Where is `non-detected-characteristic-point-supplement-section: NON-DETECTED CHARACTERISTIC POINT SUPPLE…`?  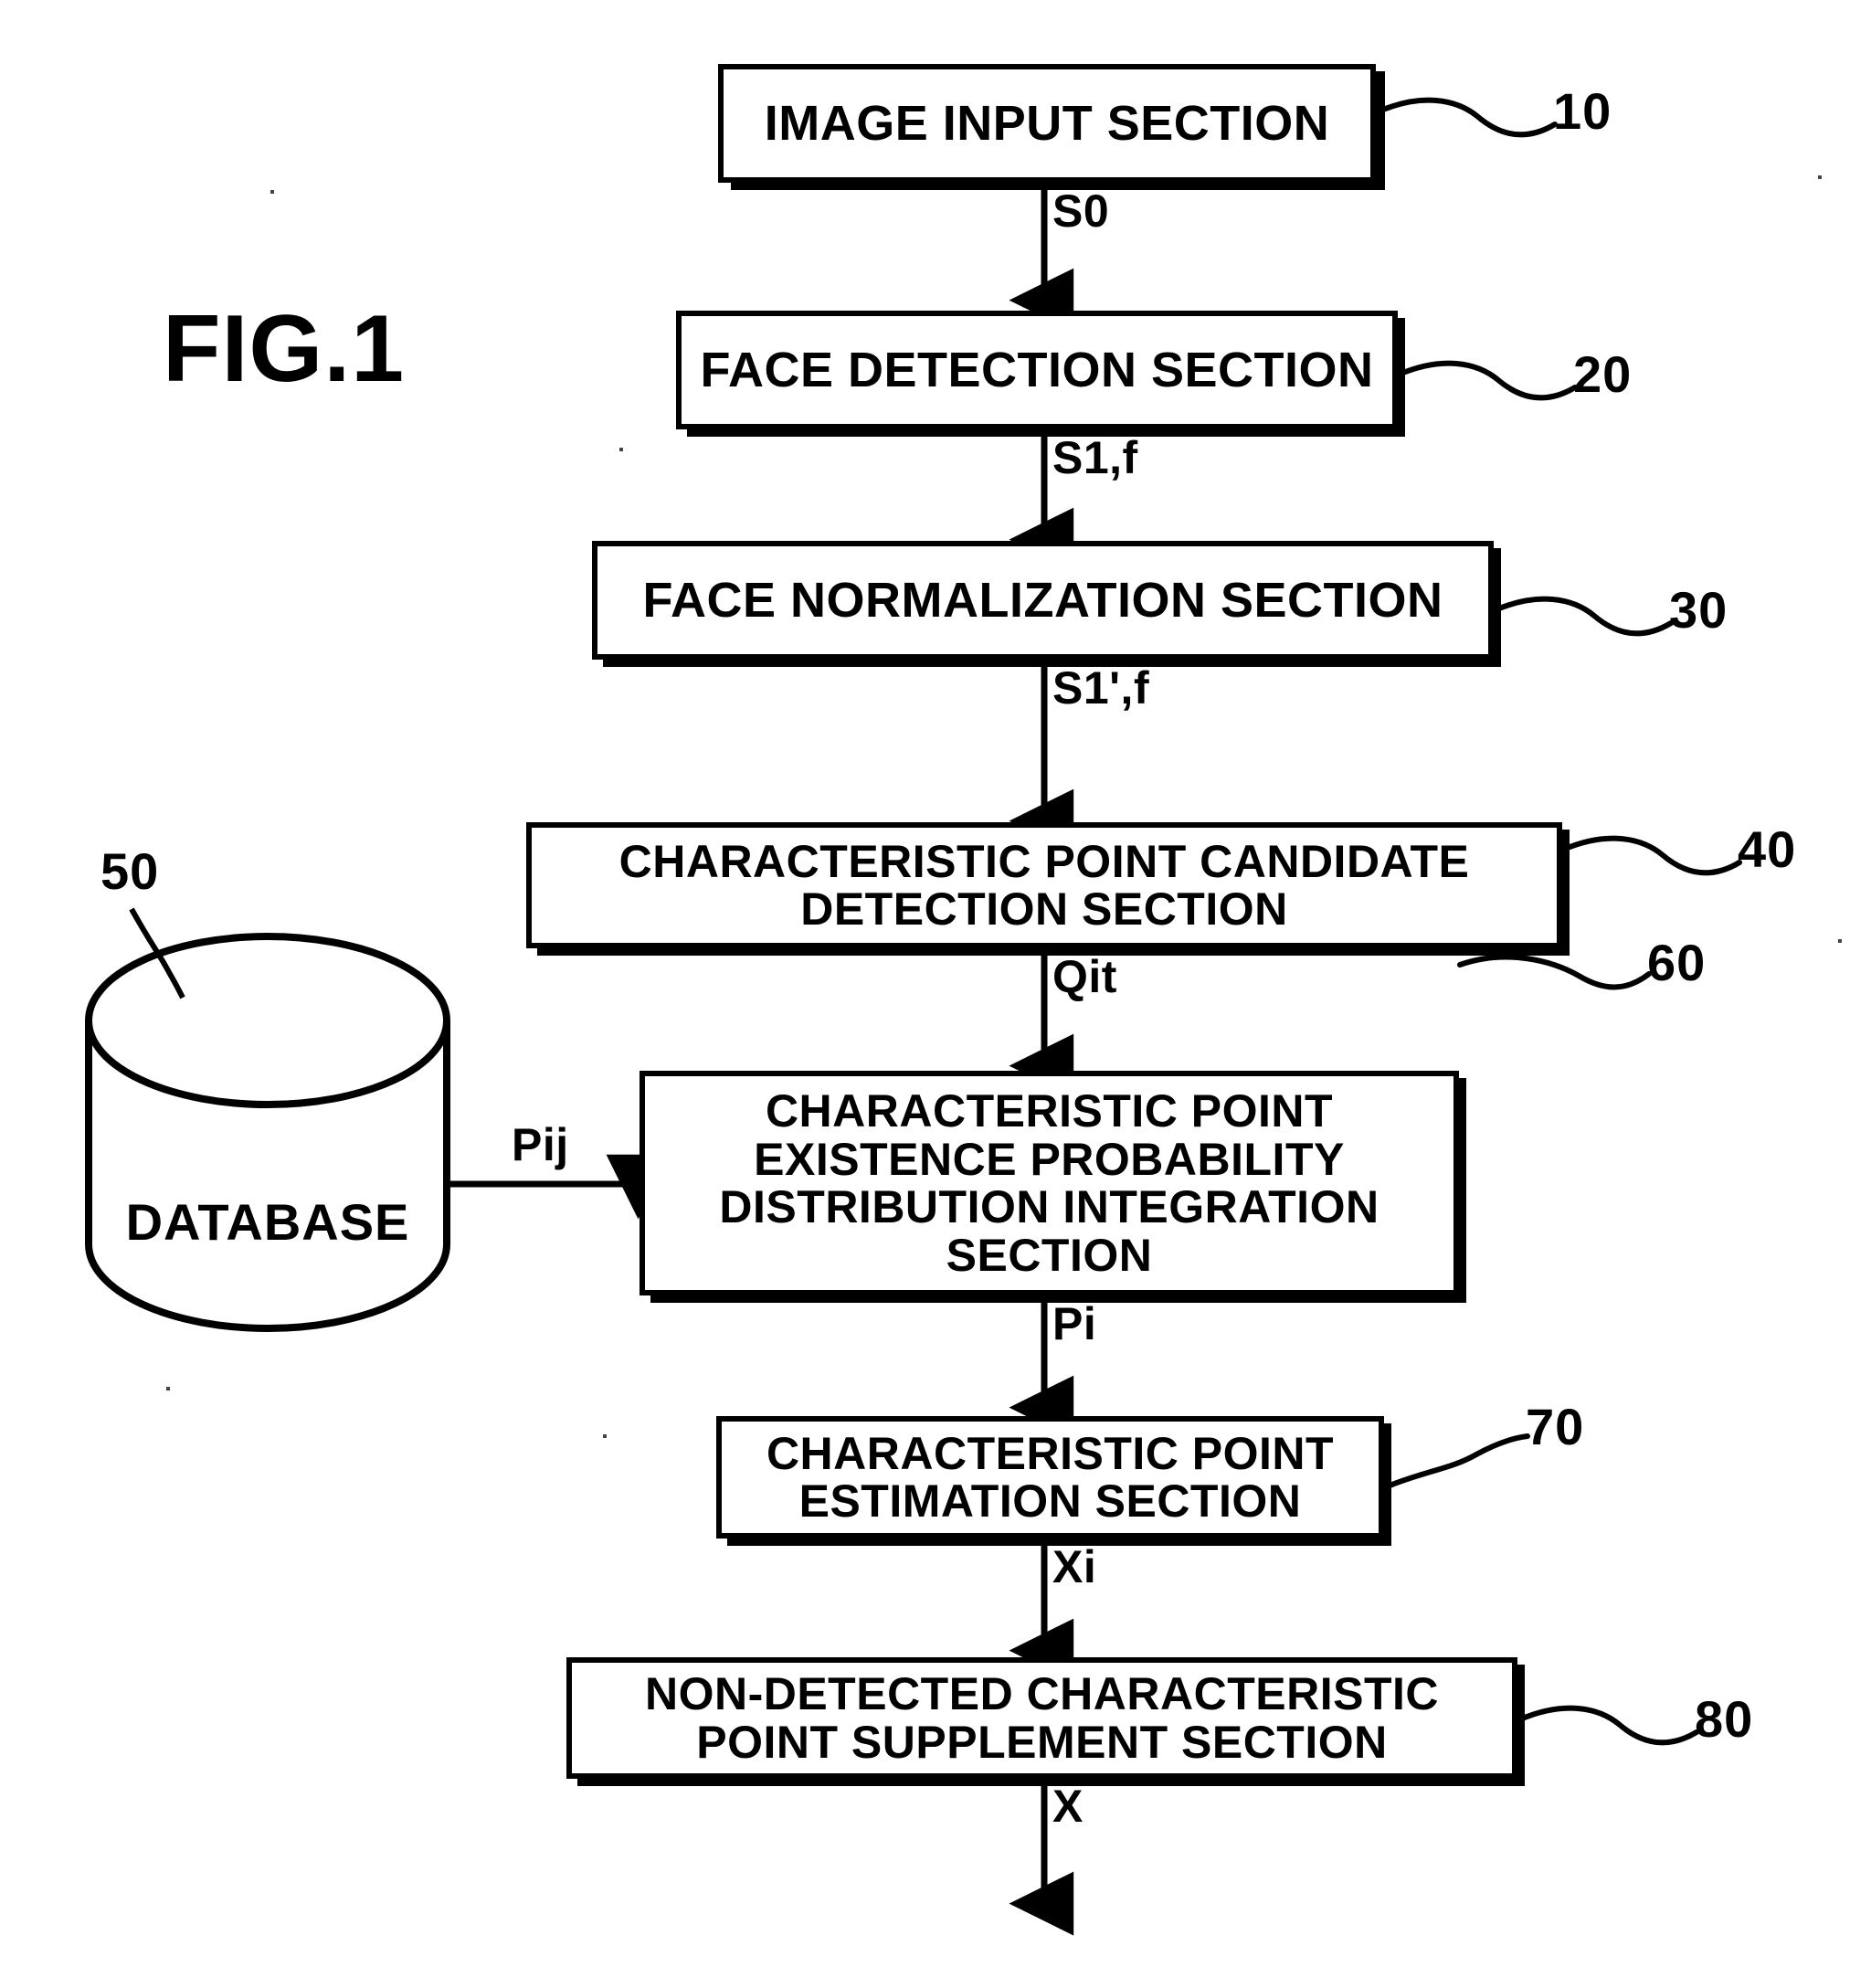 non-detected-characteristic-point-supplement-section: NON-DETECTED CHARACTERISTIC POINT SUPPLE… is located at coordinates (1041, 1718).